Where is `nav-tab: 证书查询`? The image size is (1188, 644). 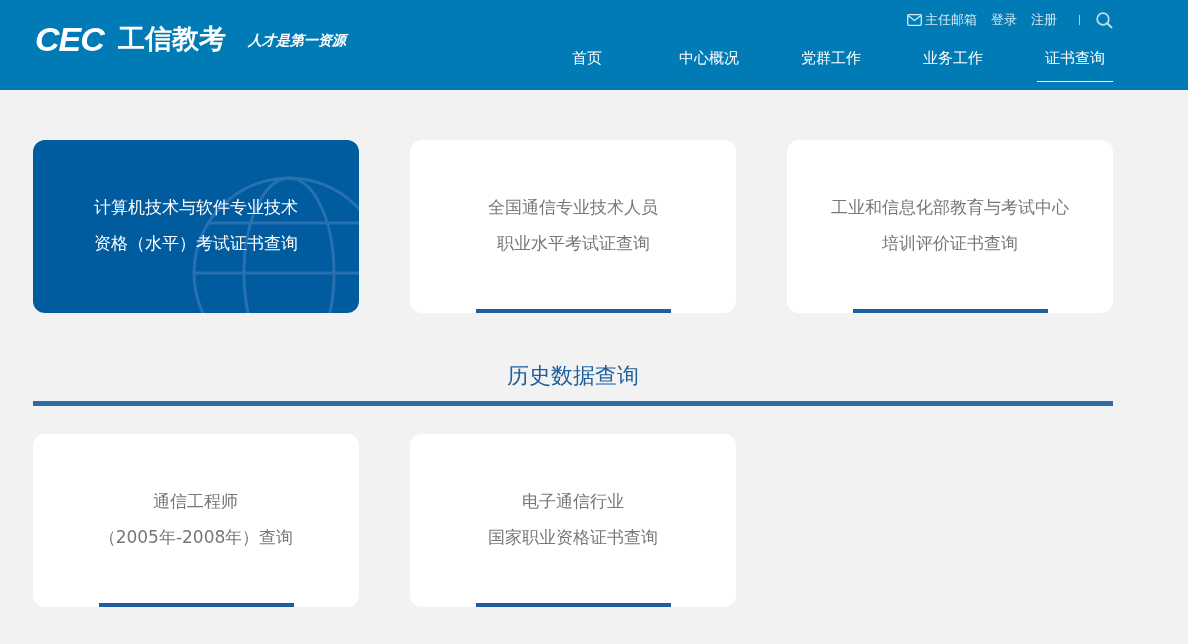
nav-tab: 证书查询 is located at coordinates (1075, 62).